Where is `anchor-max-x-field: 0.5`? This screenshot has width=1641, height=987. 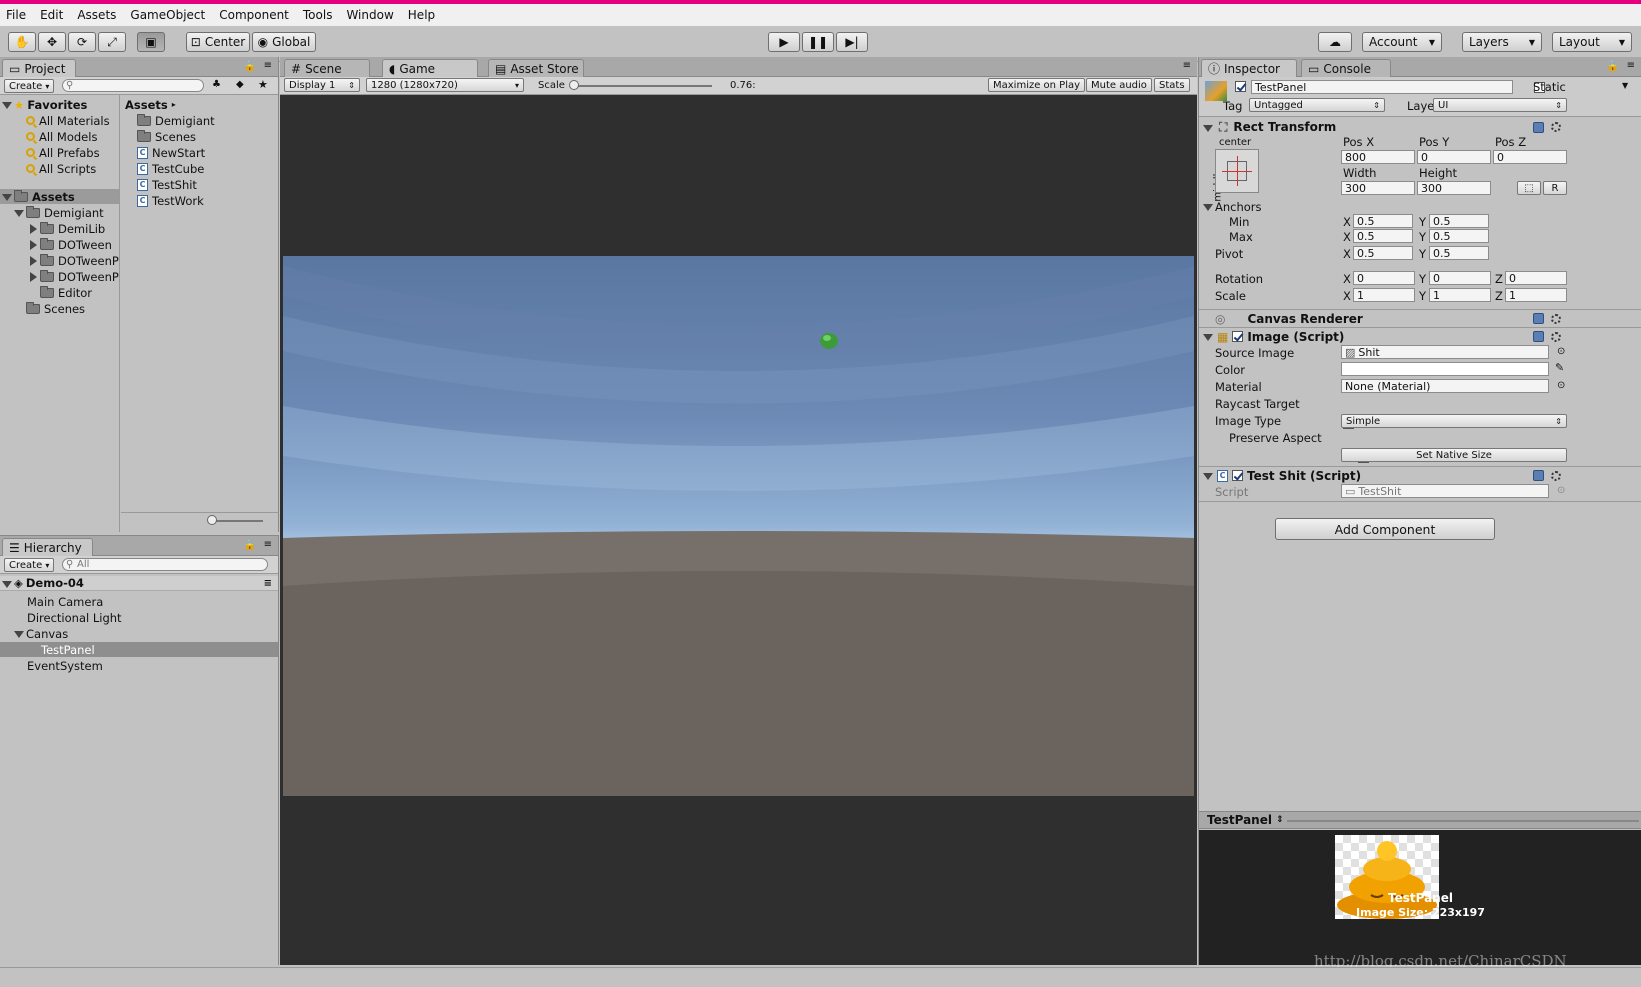
anchor-max-x-field: 0.5 is located at coordinates (1383, 236).